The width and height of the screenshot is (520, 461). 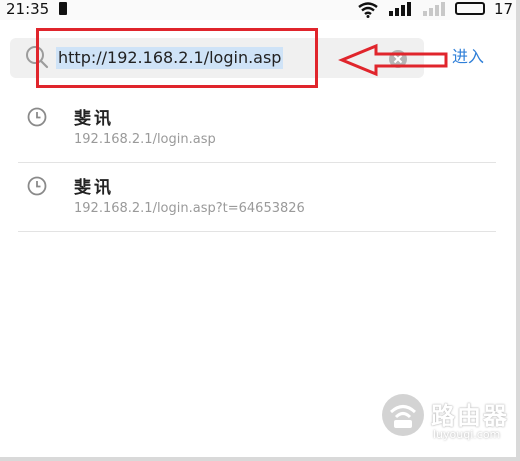 What do you see at coordinates (189, 208) in the screenshot?
I see `history-item-url: 192.168.2.1/login.asp?t=64653826` at bounding box center [189, 208].